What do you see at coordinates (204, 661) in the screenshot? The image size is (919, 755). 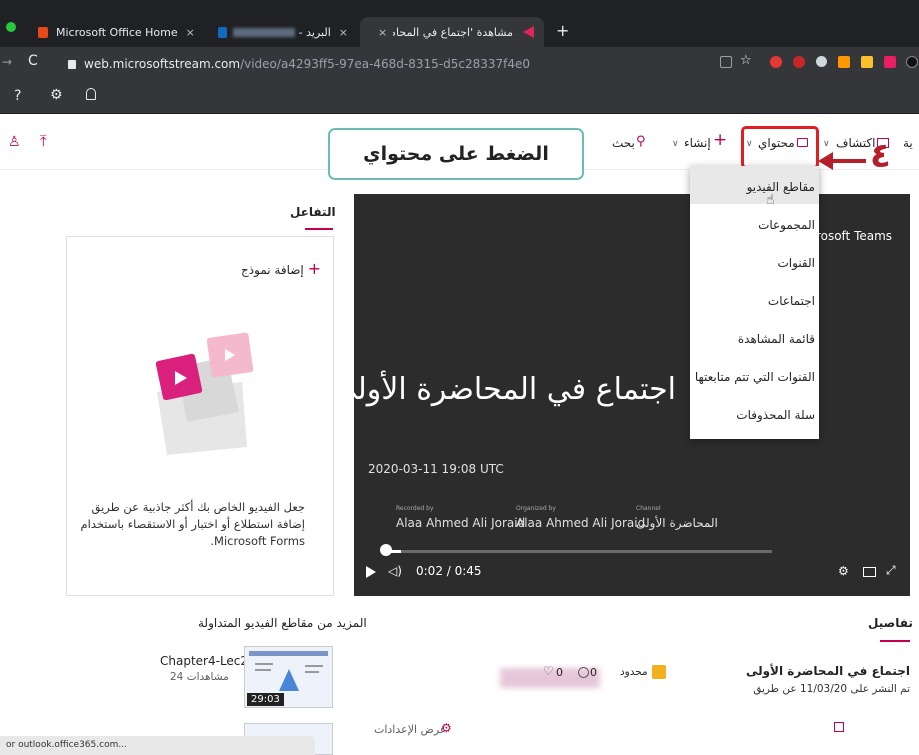 I see `trending-item-title: Chapter4-Lec2` at bounding box center [204, 661].